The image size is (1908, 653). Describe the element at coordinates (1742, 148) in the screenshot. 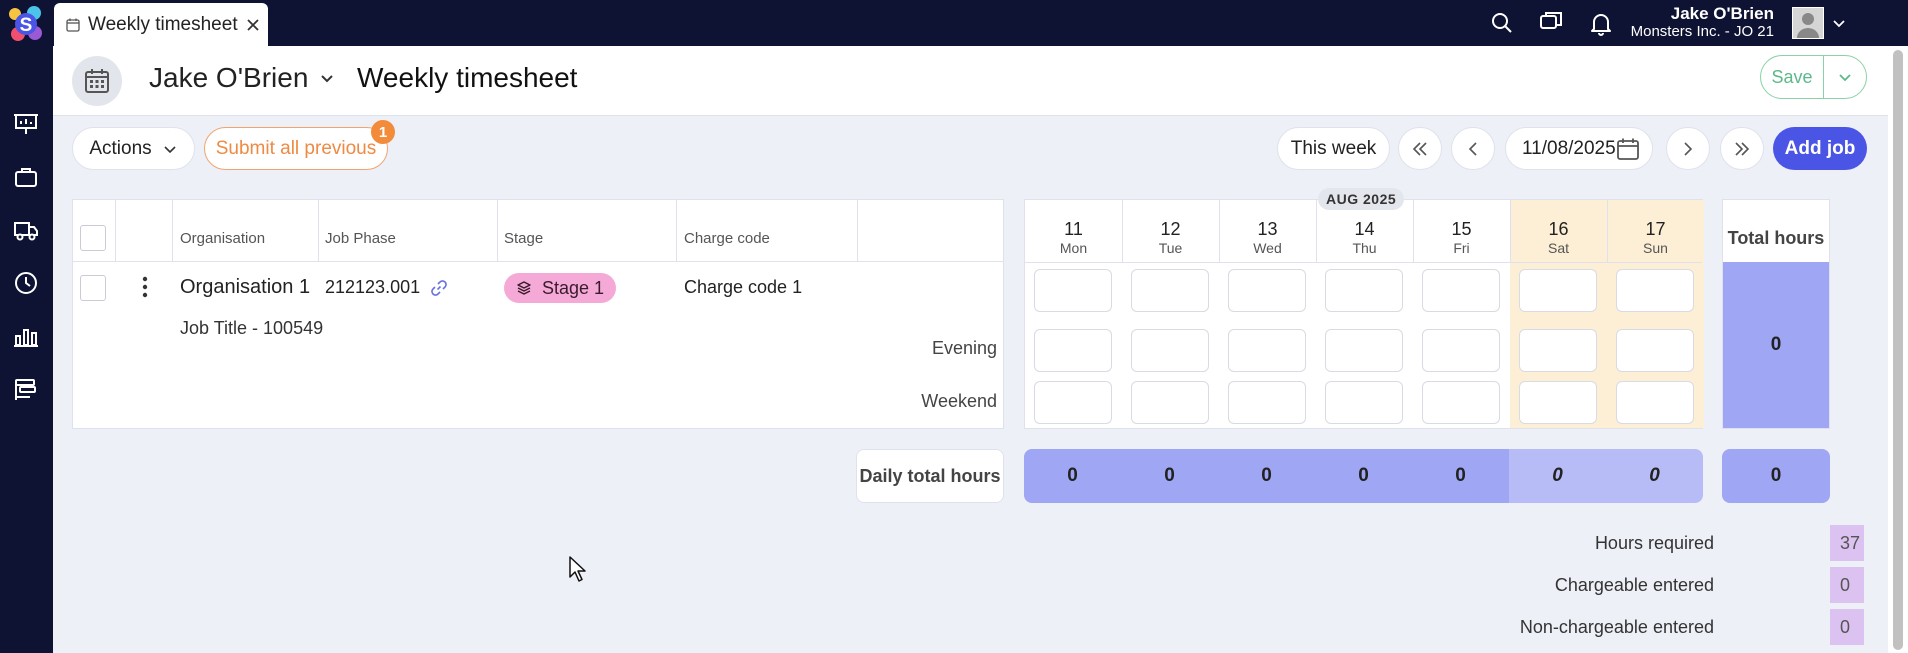

I see `next-month-button` at that location.